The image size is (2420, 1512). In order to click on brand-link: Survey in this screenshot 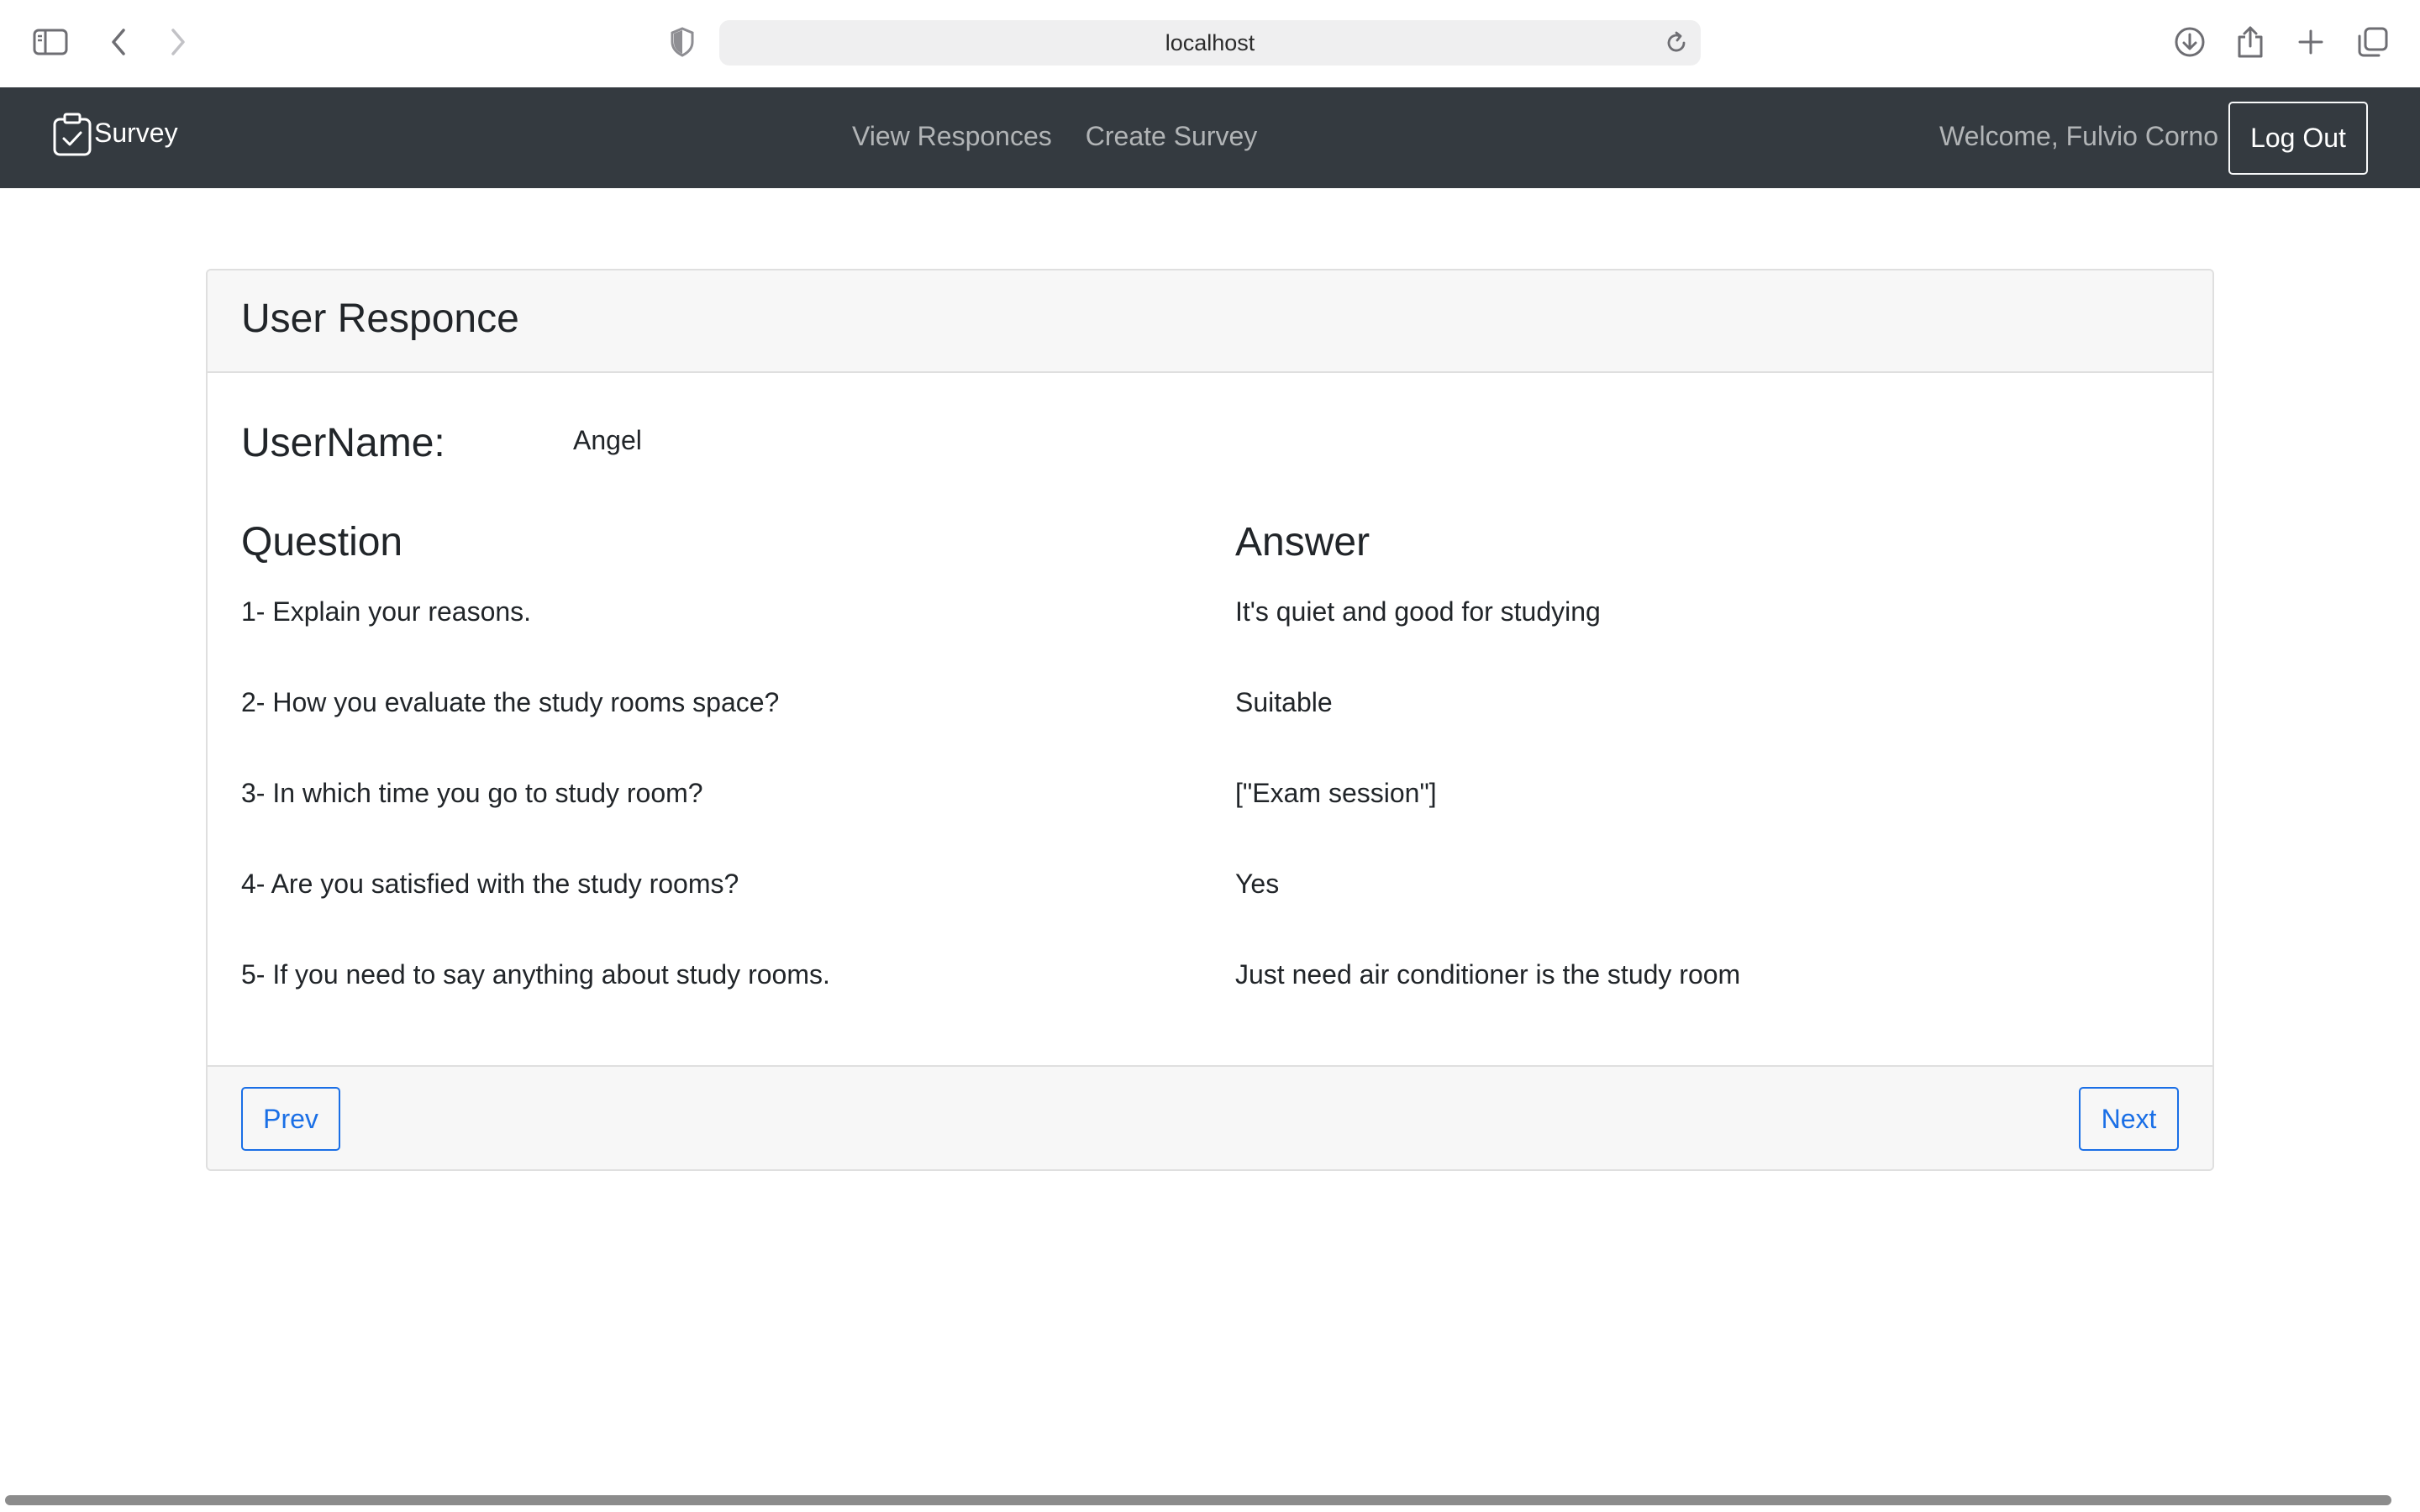, I will do `click(115, 134)`.